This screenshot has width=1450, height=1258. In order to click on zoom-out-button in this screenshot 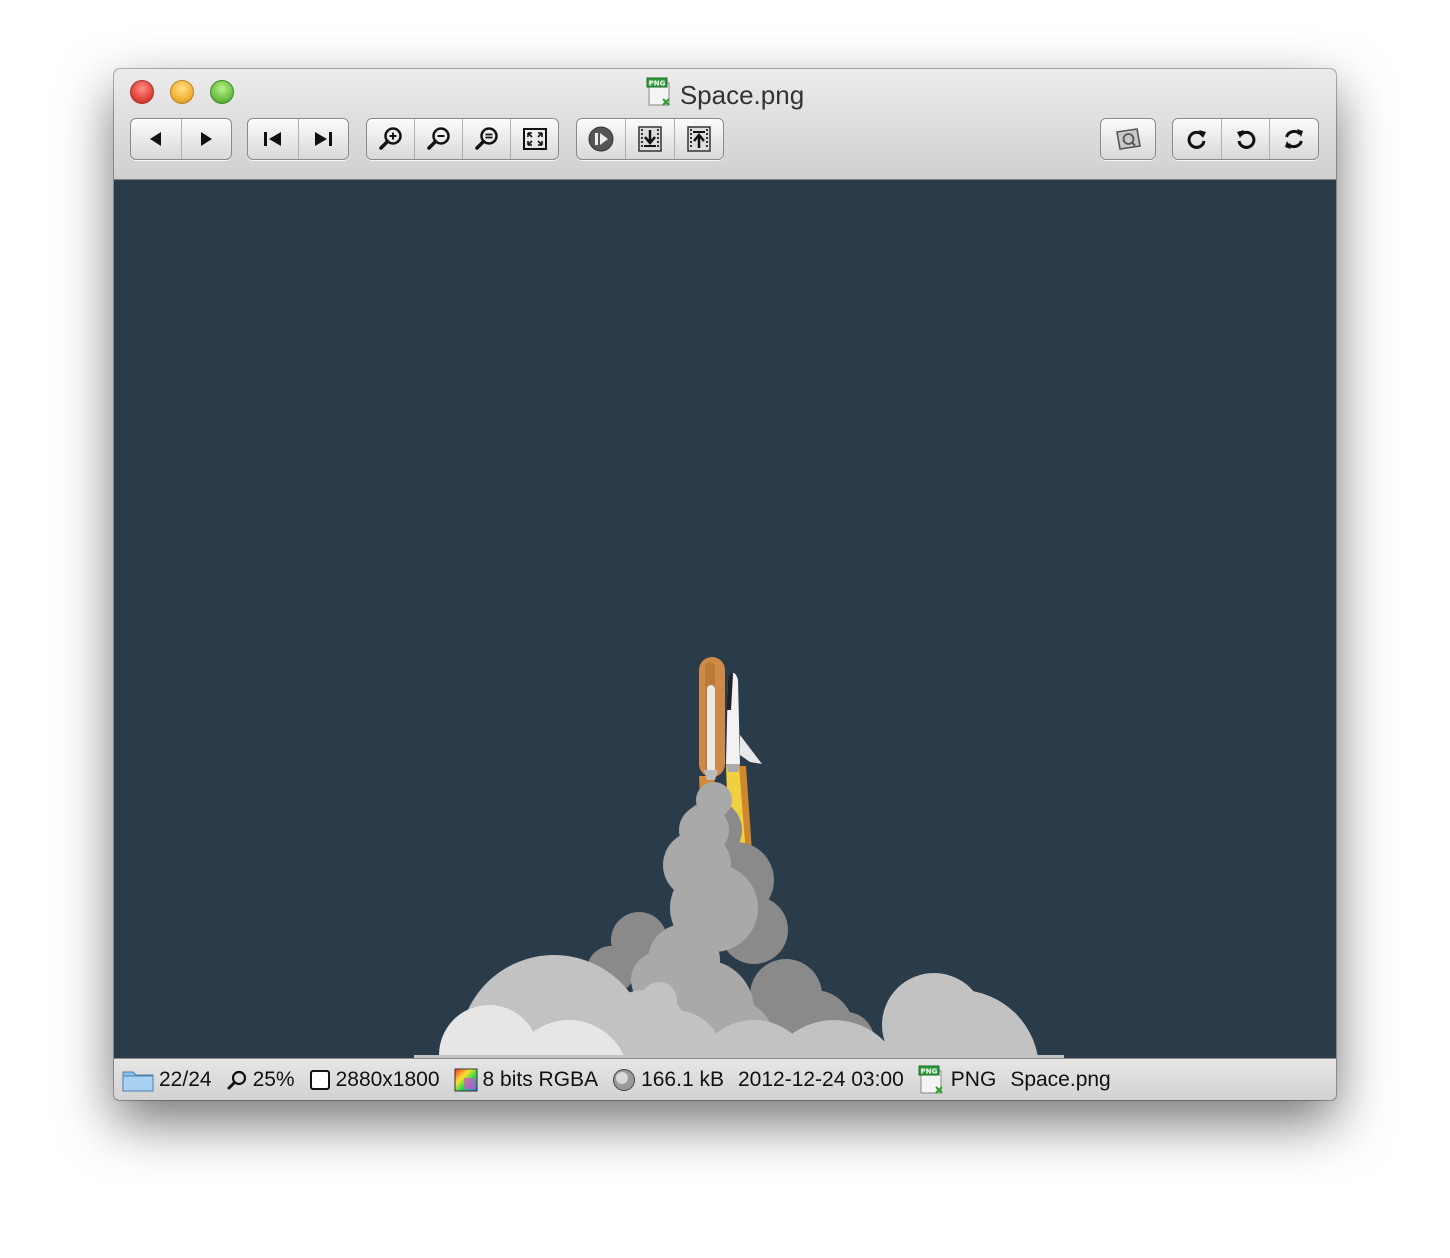, I will do `click(439, 139)`.